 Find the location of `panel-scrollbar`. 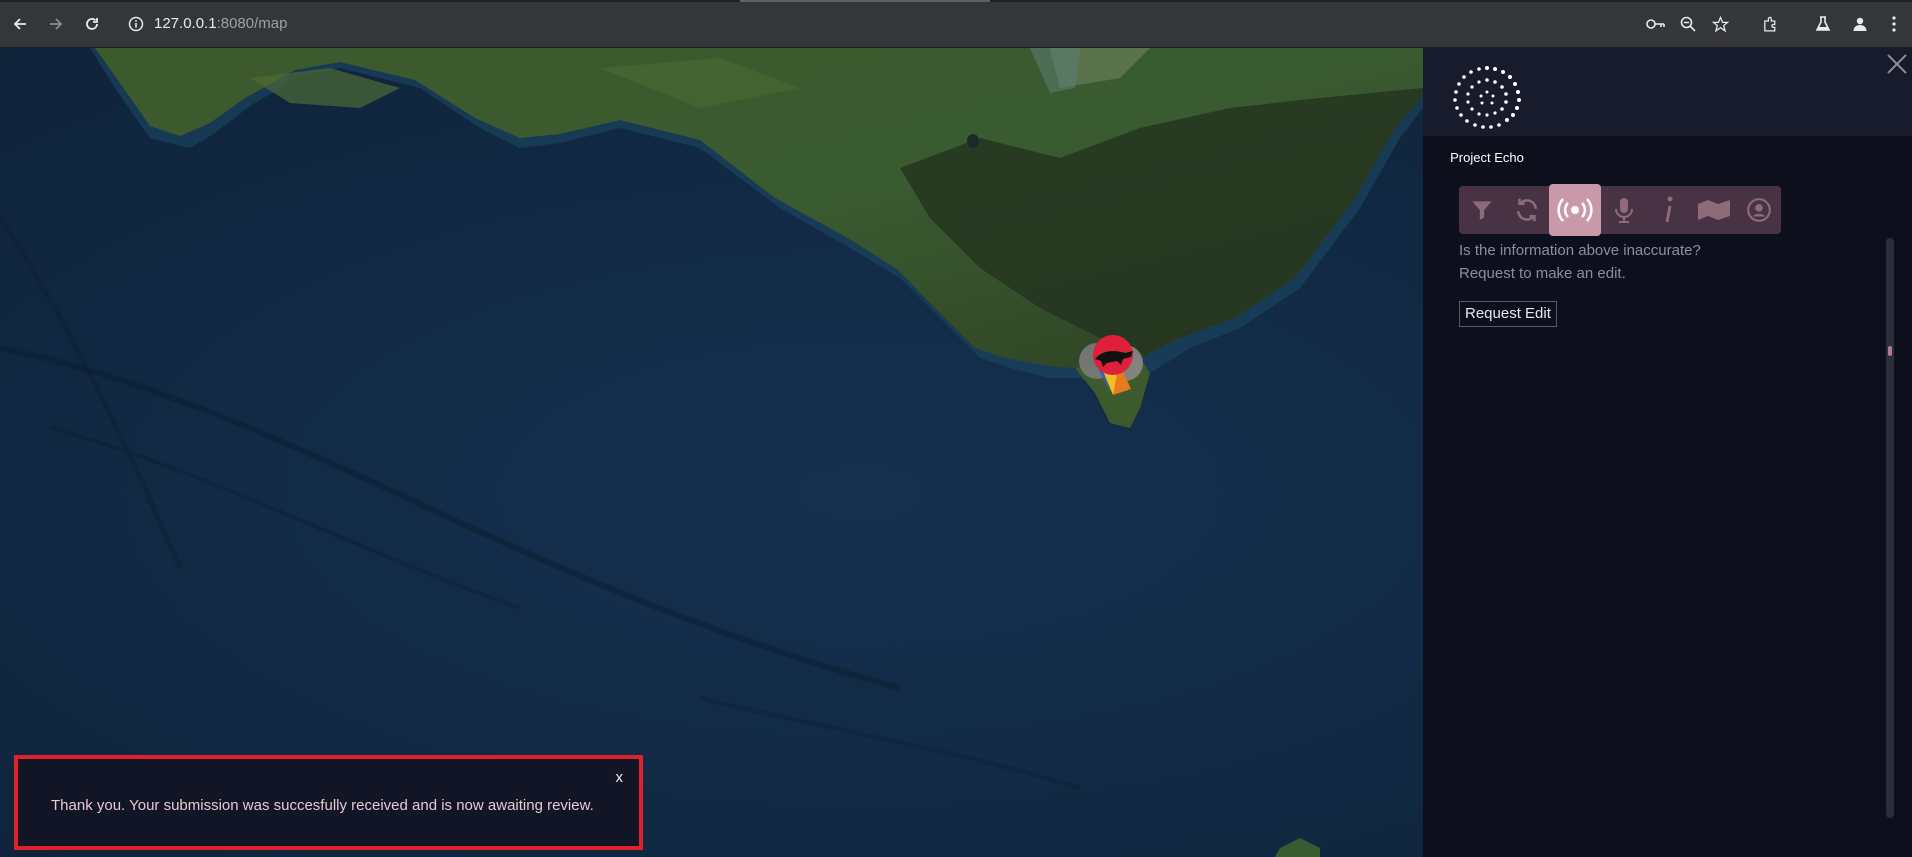

panel-scrollbar is located at coordinates (1890, 528).